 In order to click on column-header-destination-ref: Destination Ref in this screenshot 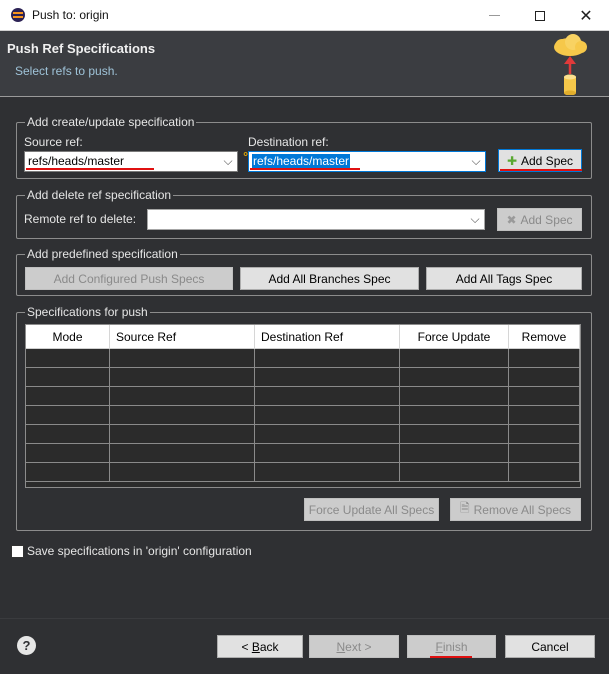, I will do `click(327, 337)`.